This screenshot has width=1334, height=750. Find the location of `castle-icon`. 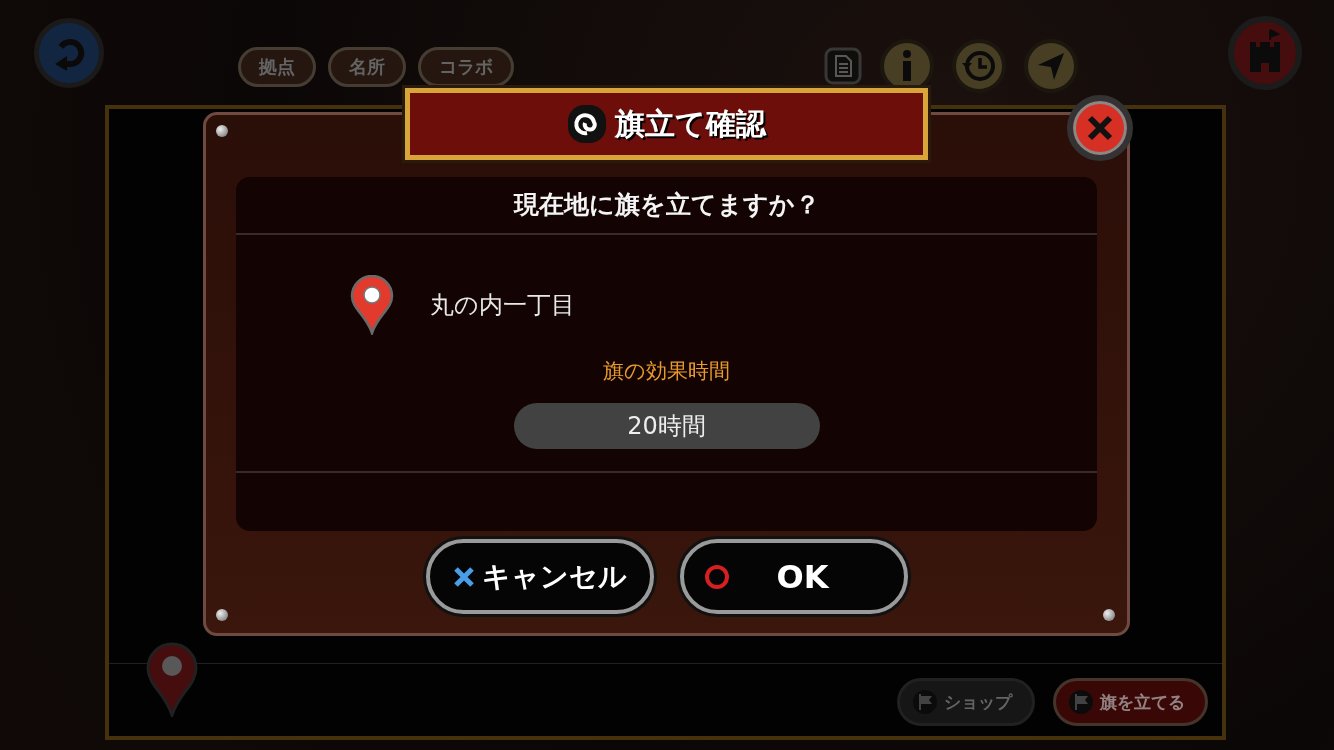

castle-icon is located at coordinates (1265, 52).